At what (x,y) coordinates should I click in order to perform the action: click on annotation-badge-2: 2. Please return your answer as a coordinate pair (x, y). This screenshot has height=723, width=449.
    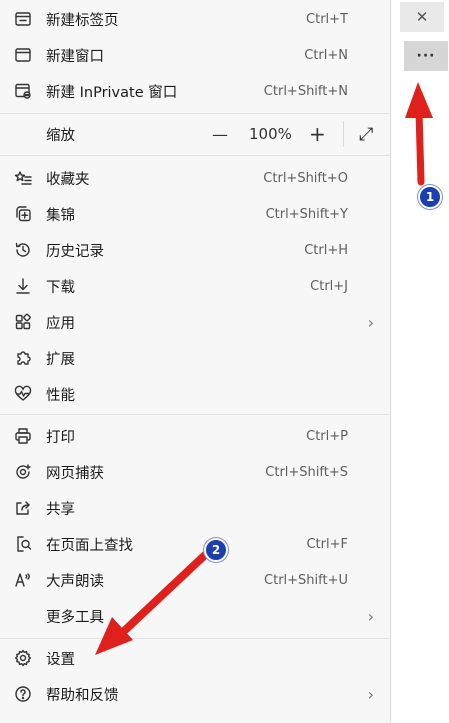
    Looking at the image, I should click on (216, 550).